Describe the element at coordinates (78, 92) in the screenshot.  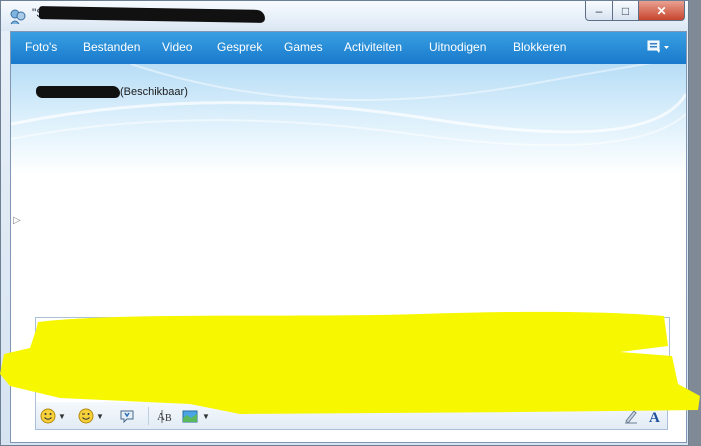
I see `contact-name-redacted` at that location.